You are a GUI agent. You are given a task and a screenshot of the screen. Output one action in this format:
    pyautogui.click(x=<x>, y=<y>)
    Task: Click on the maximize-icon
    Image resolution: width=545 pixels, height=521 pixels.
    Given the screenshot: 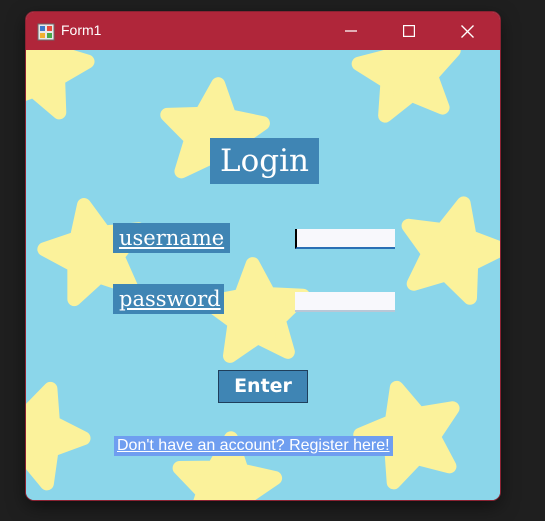 What is the action you would take?
    pyautogui.click(x=409, y=31)
    